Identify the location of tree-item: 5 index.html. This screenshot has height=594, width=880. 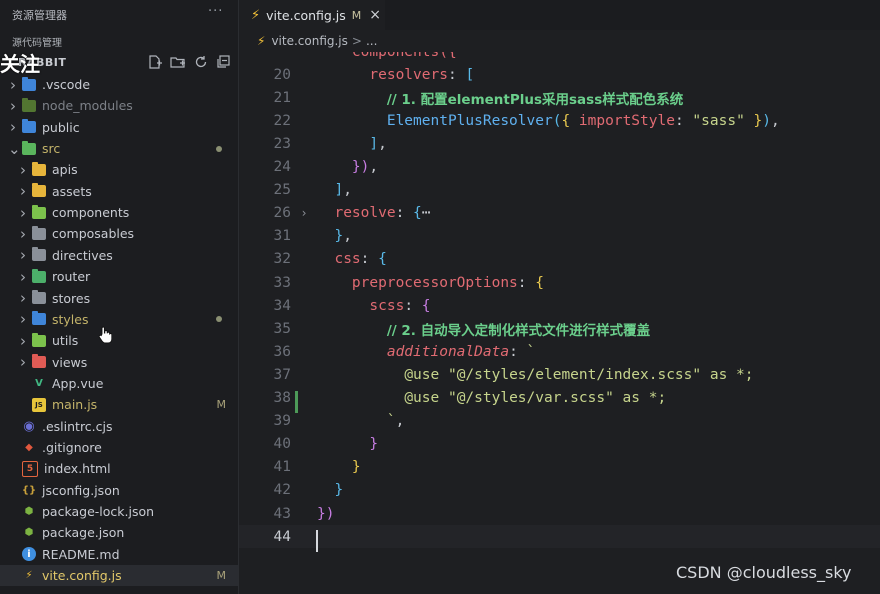
(119, 468).